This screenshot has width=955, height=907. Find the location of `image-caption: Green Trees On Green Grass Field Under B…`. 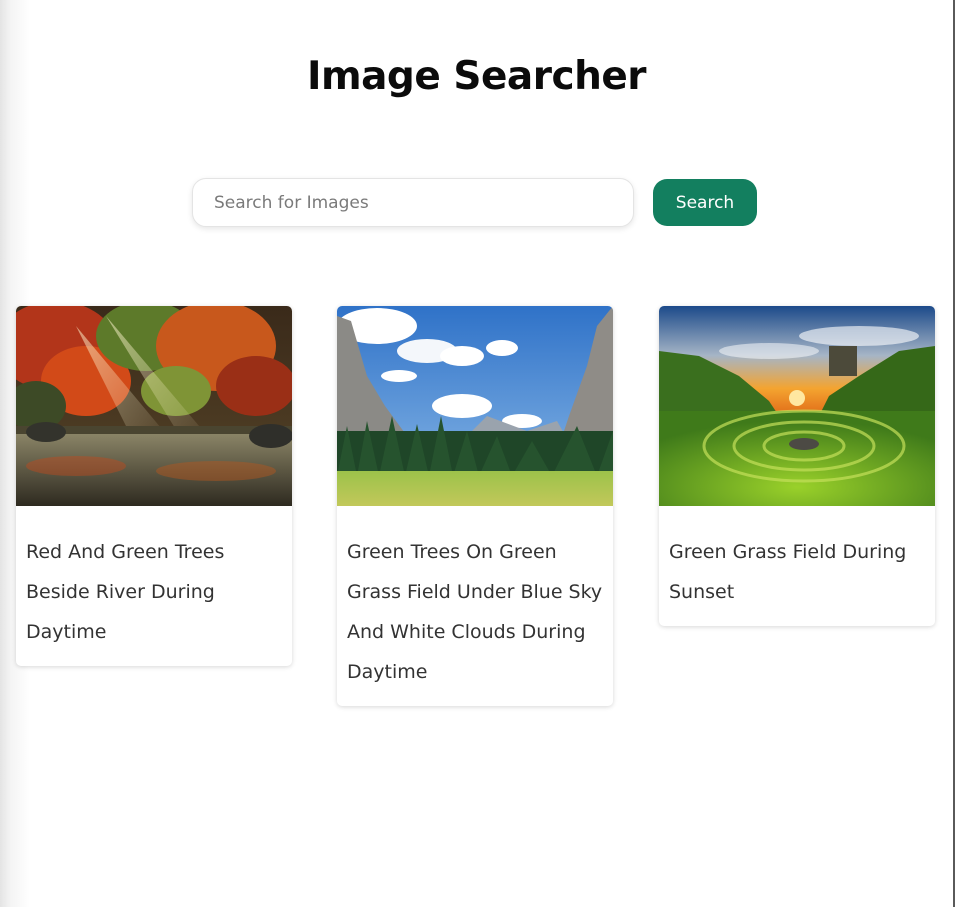

image-caption: Green Trees On Green Grass Field Under B… is located at coordinates (475, 612).